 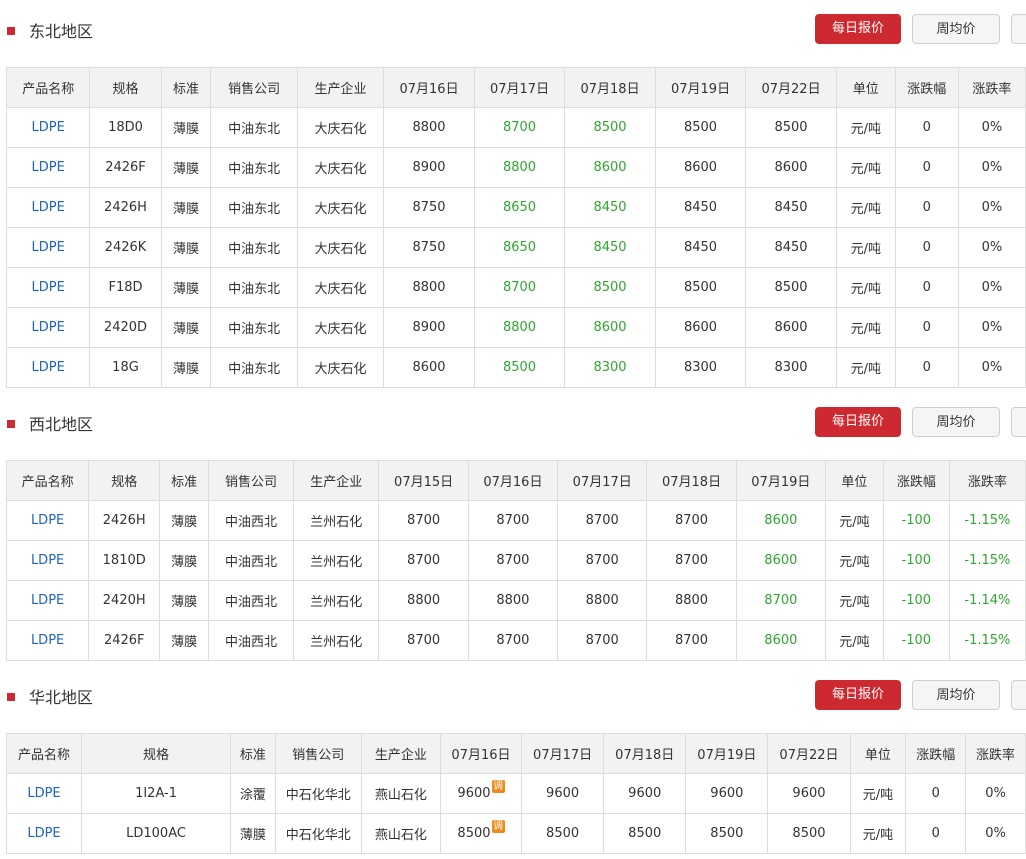 What do you see at coordinates (700, 367) in the screenshot?
I see `cell-value: 8300` at bounding box center [700, 367].